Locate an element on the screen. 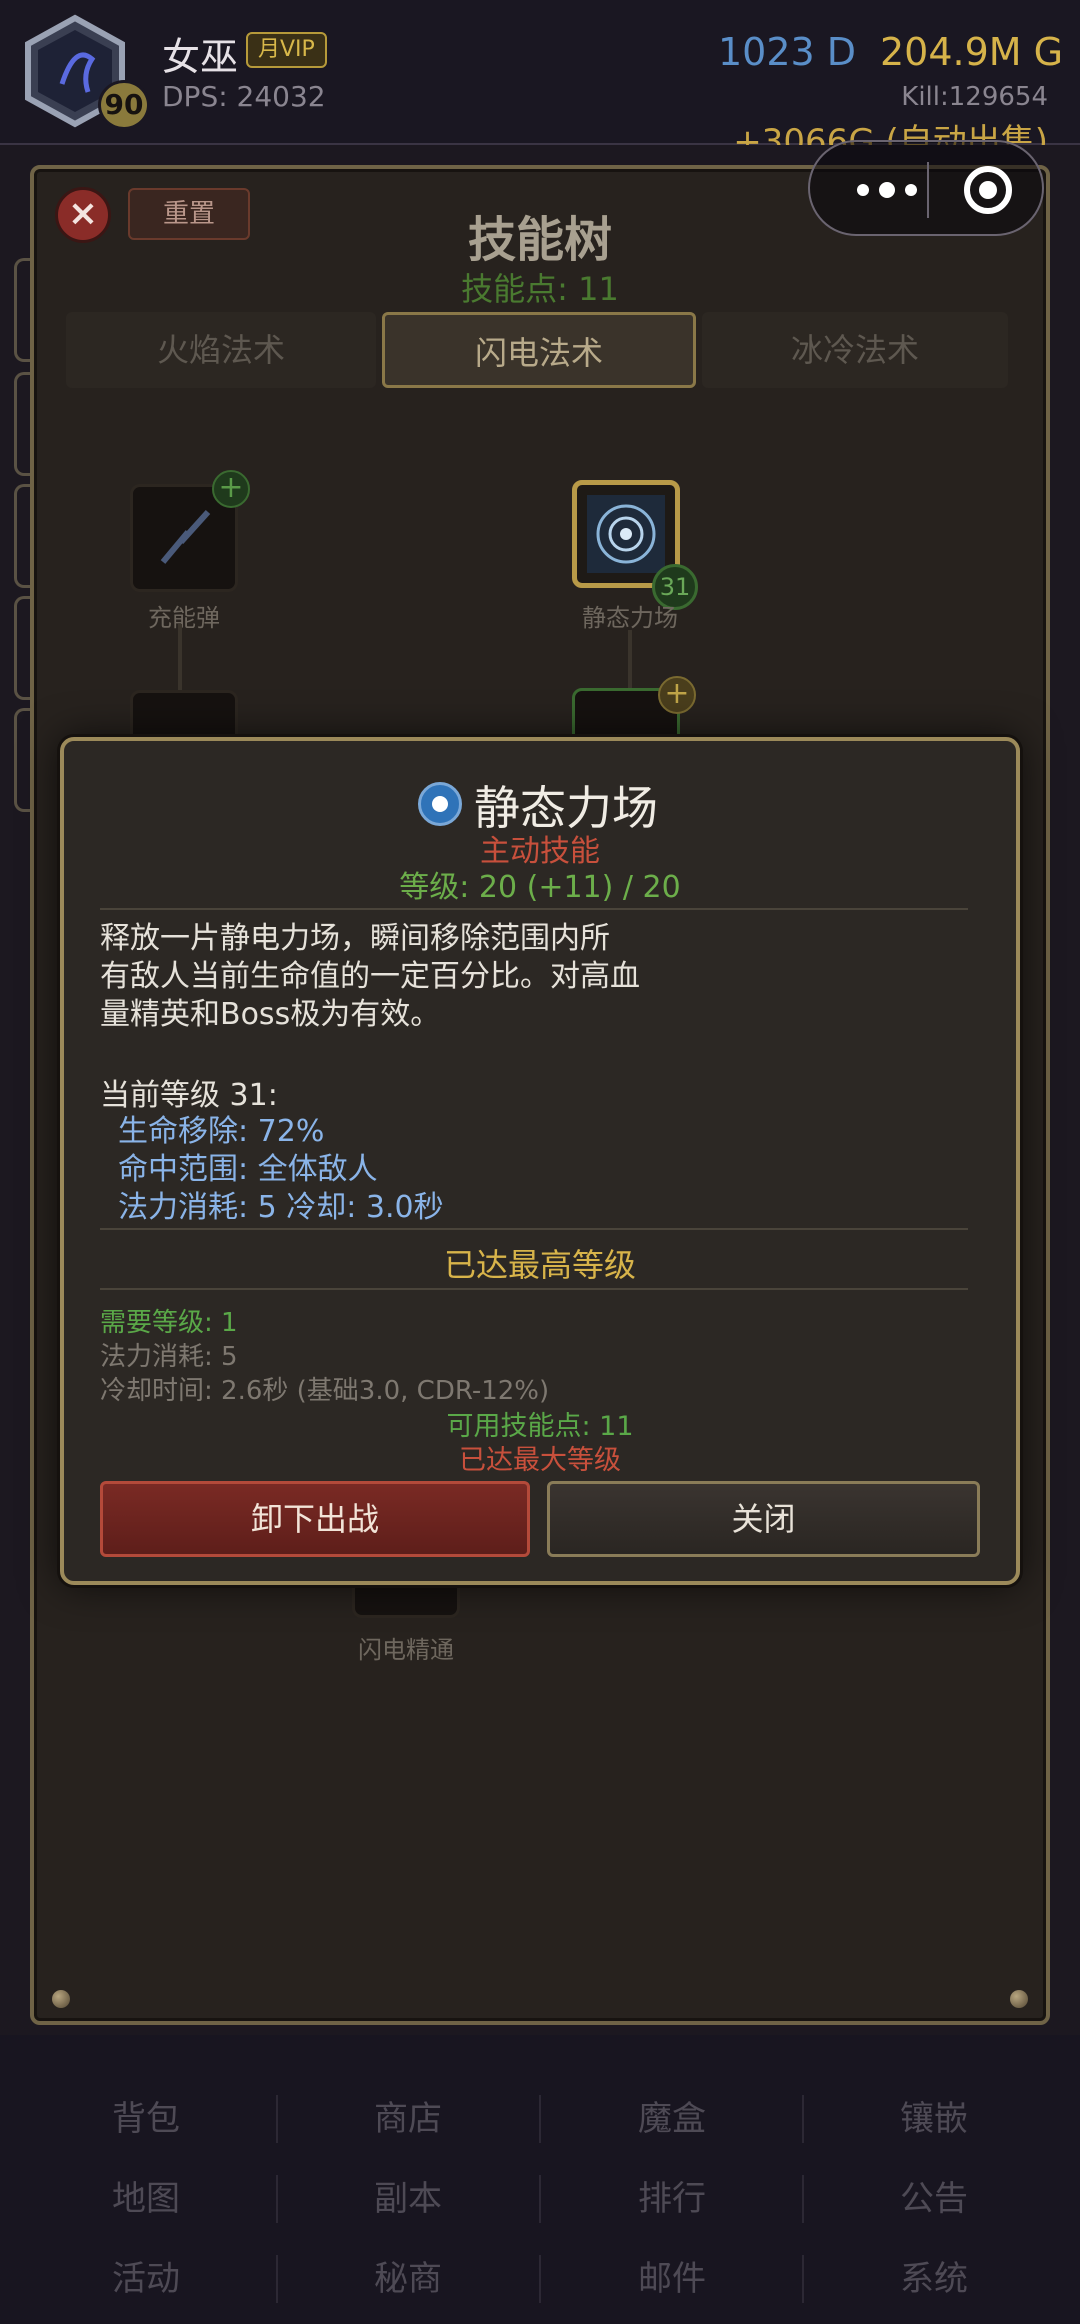 This screenshot has height=2324, width=1080. nav-dungeon: 副本 is located at coordinates (408, 2195).